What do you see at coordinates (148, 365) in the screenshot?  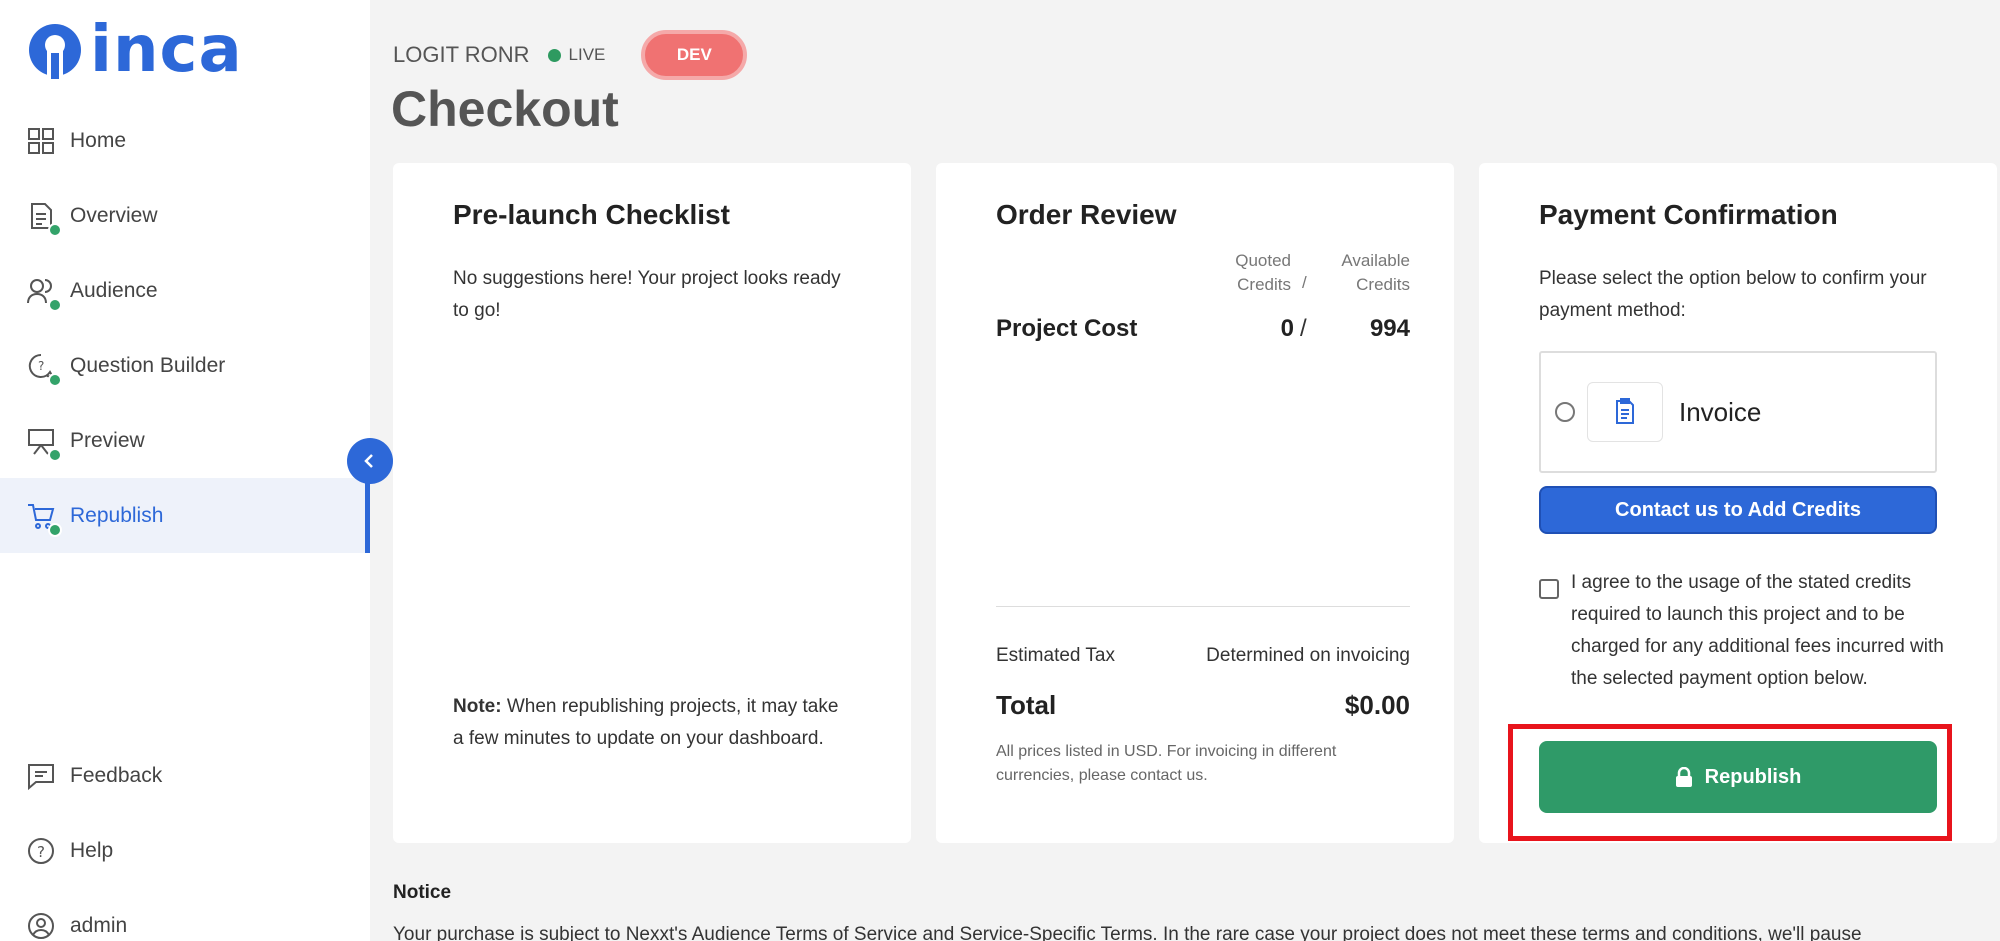 I see `sidebar-item-label: Question Builder` at bounding box center [148, 365].